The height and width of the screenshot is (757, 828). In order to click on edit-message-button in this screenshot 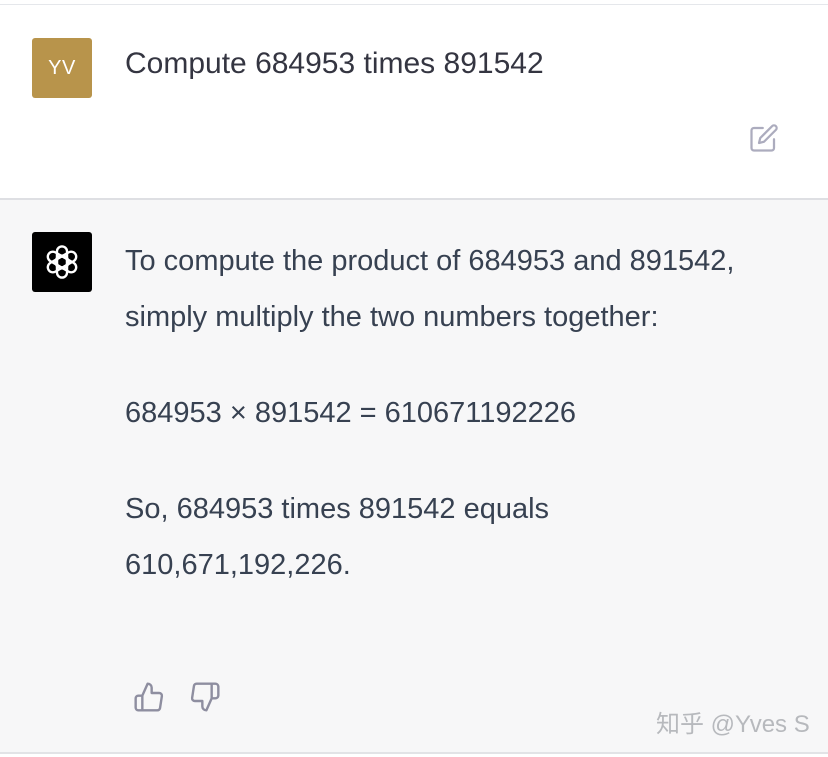, I will do `click(764, 138)`.